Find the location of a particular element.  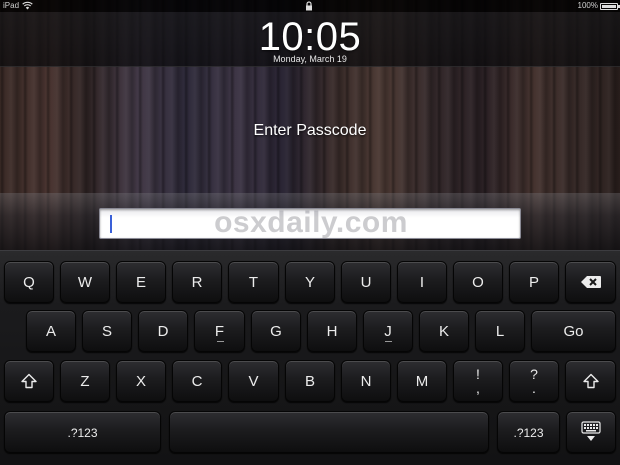

key-k: K is located at coordinates (444, 331).